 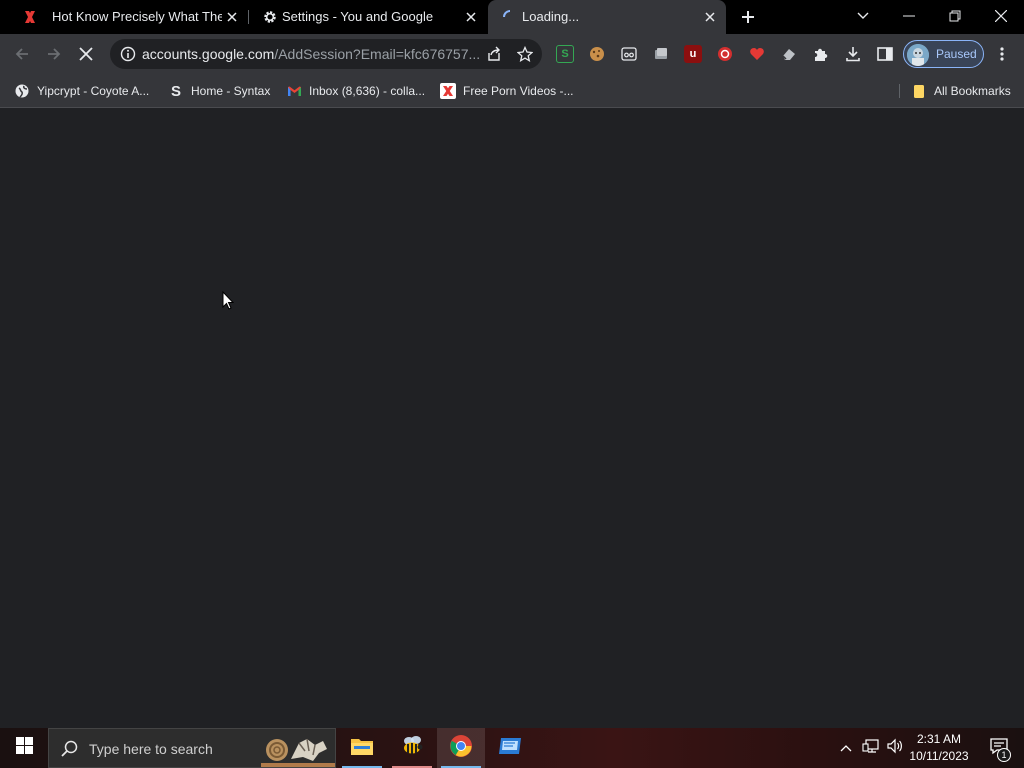 I want to click on clock-time: 2:31 AM, so click(x=939, y=739).